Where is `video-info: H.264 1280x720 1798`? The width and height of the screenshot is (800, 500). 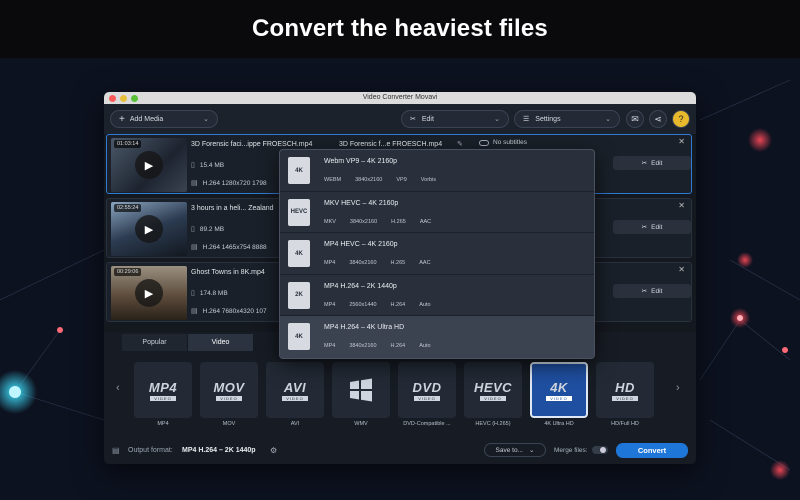 video-info: H.264 1280x720 1798 is located at coordinates (234, 183).